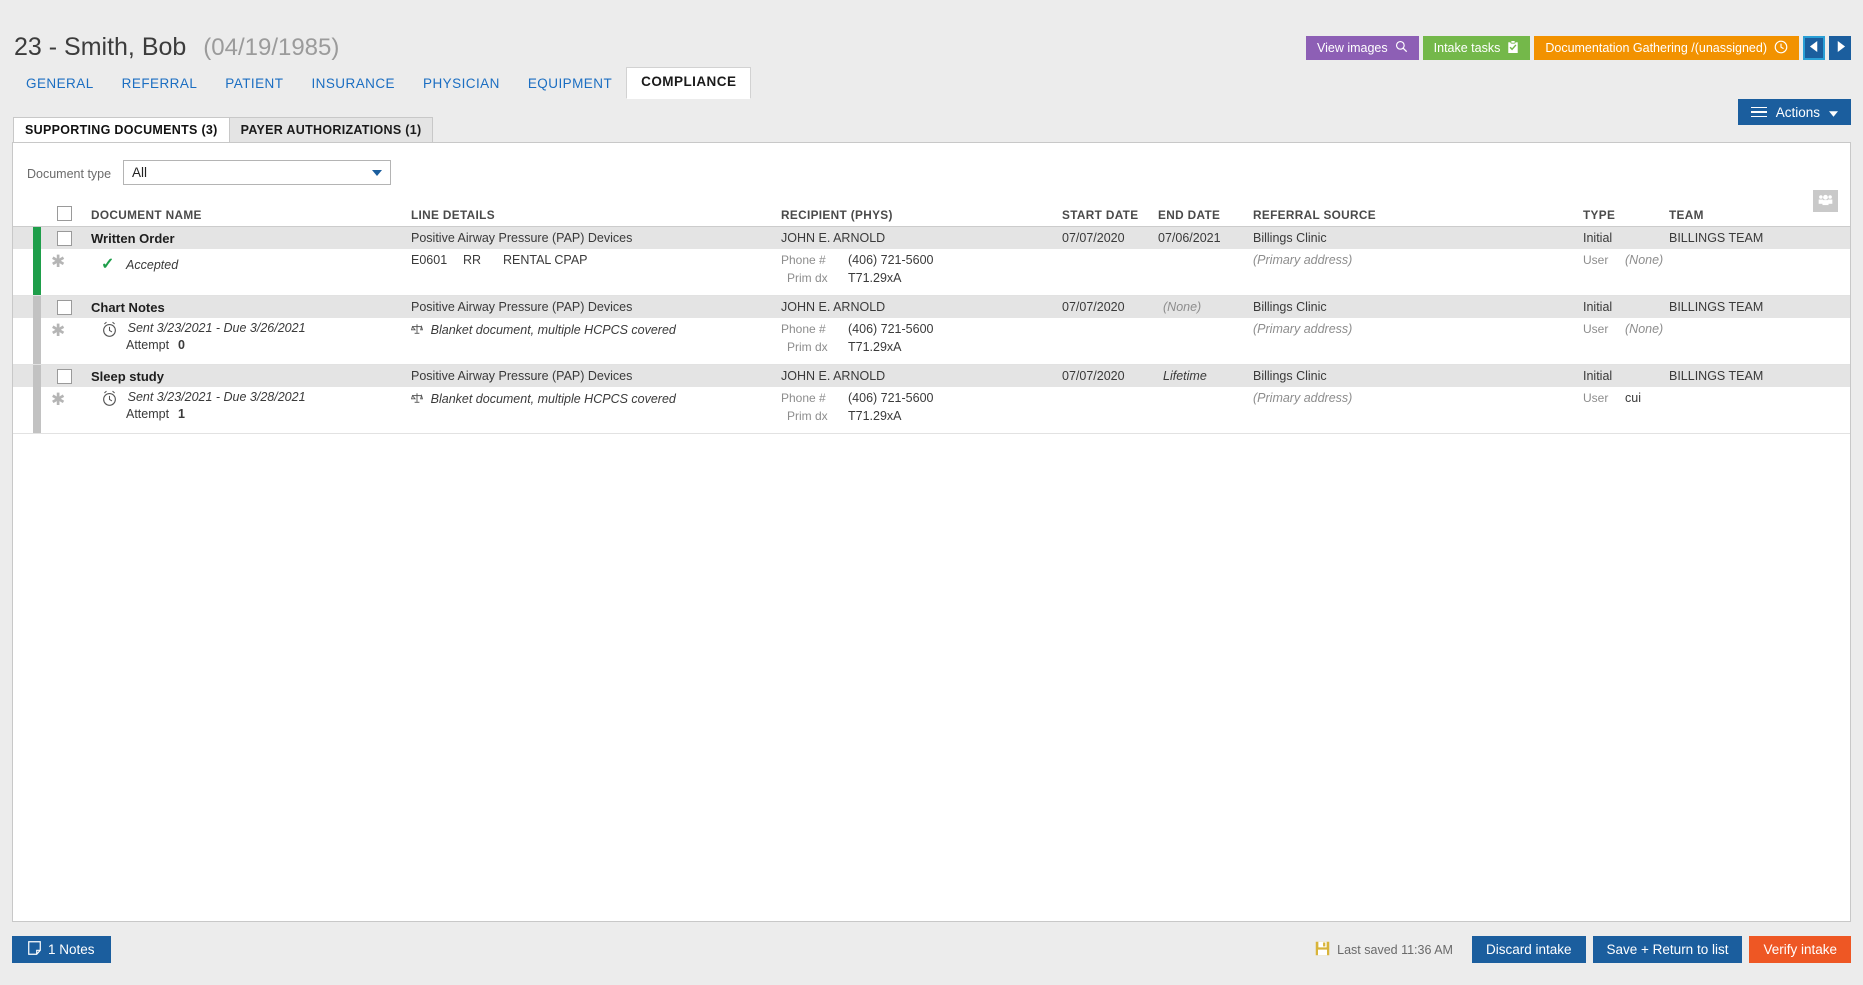  I want to click on tab-supporting-documents: SUPPORTING DOCUMENTS (3), so click(121, 129).